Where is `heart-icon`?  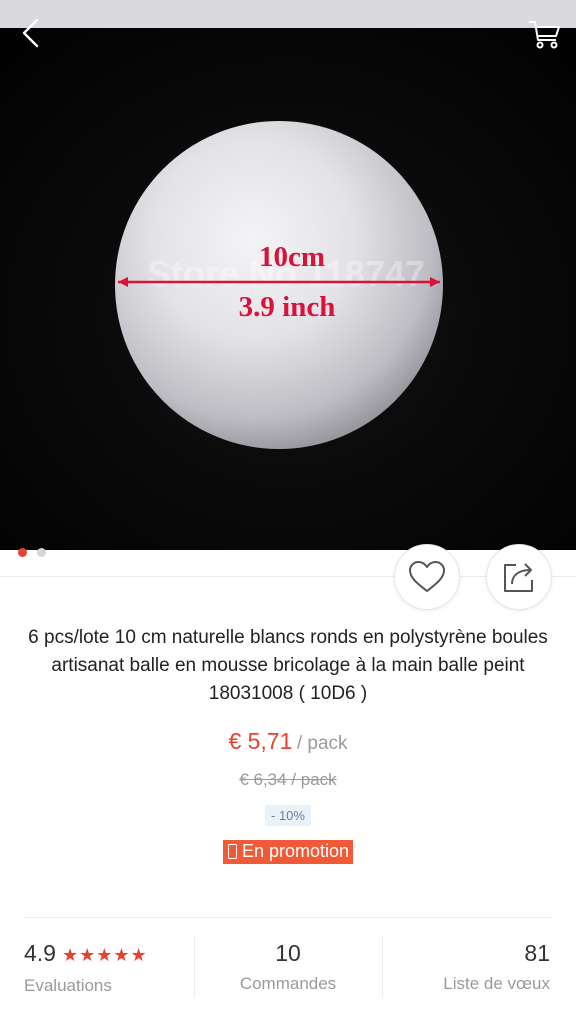
heart-icon is located at coordinates (427, 576).